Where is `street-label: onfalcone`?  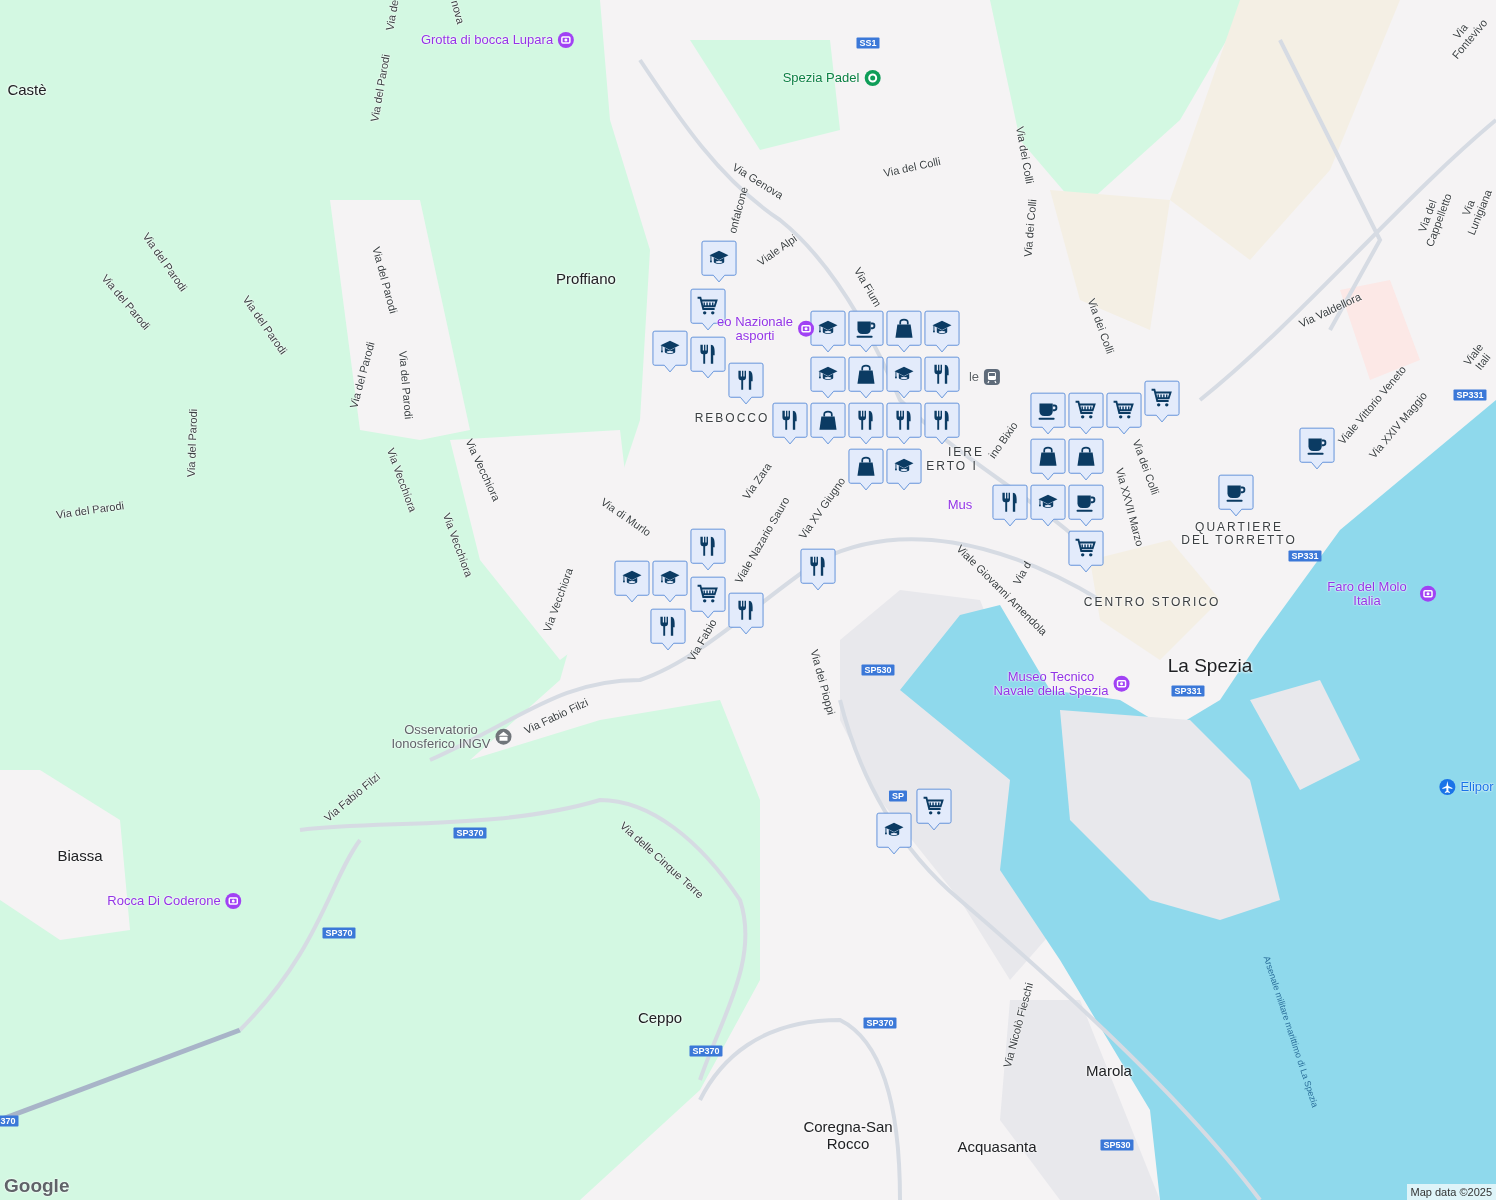
street-label: onfalcone is located at coordinates (738, 210).